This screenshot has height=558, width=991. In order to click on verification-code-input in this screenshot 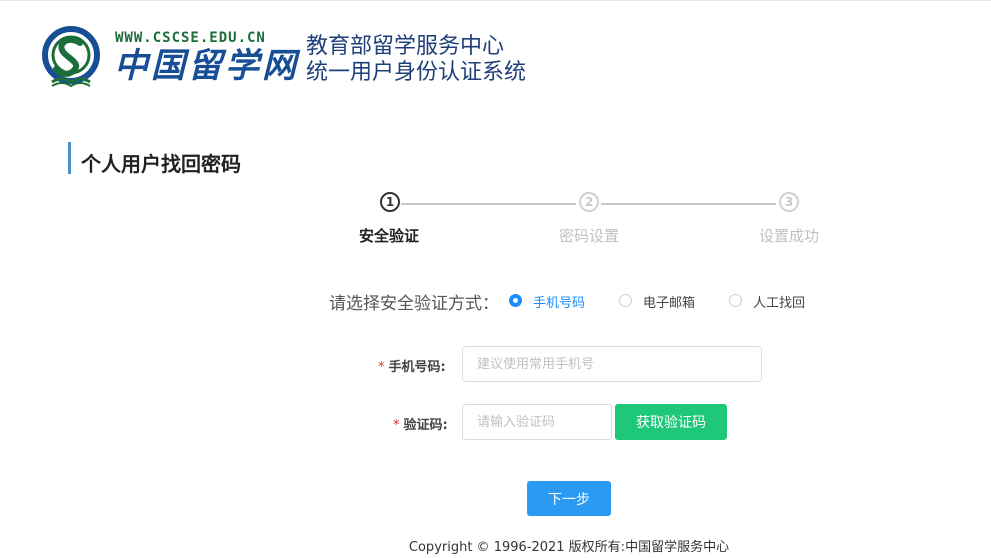, I will do `click(537, 422)`.